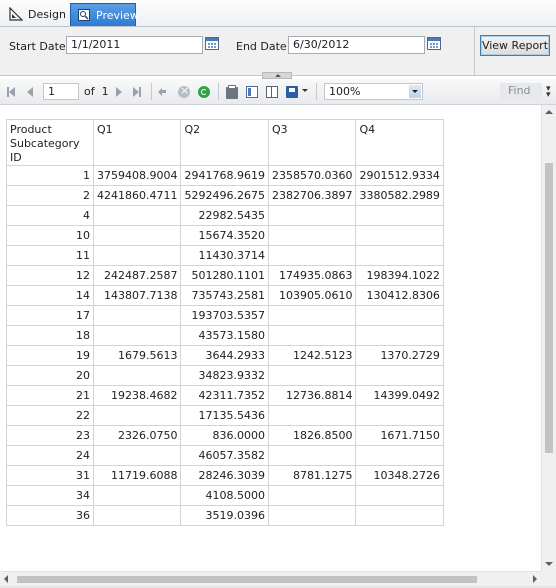 The height and width of the screenshot is (588, 556). Describe the element at coordinates (137, 295) in the screenshot. I see `quarter-value-cell: 143807.7138` at that location.